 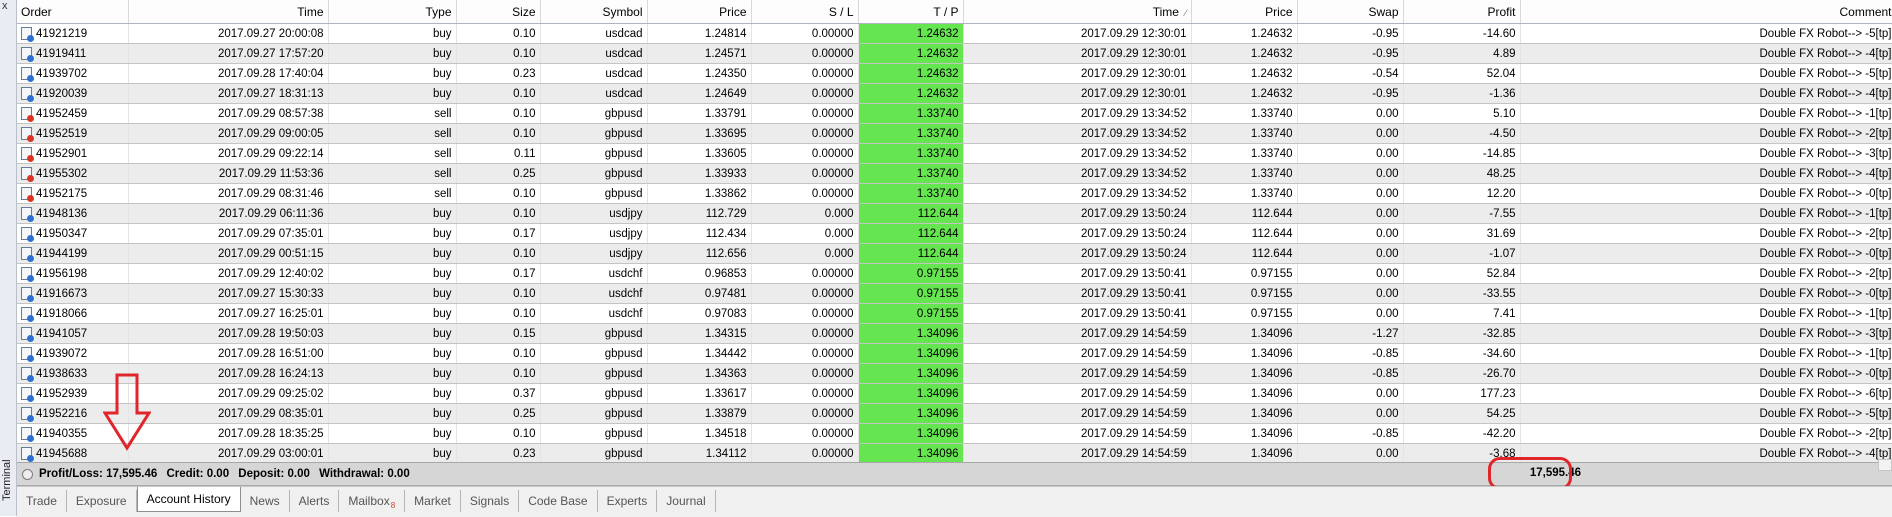 I want to click on tab-journal: Journal, so click(x=686, y=501).